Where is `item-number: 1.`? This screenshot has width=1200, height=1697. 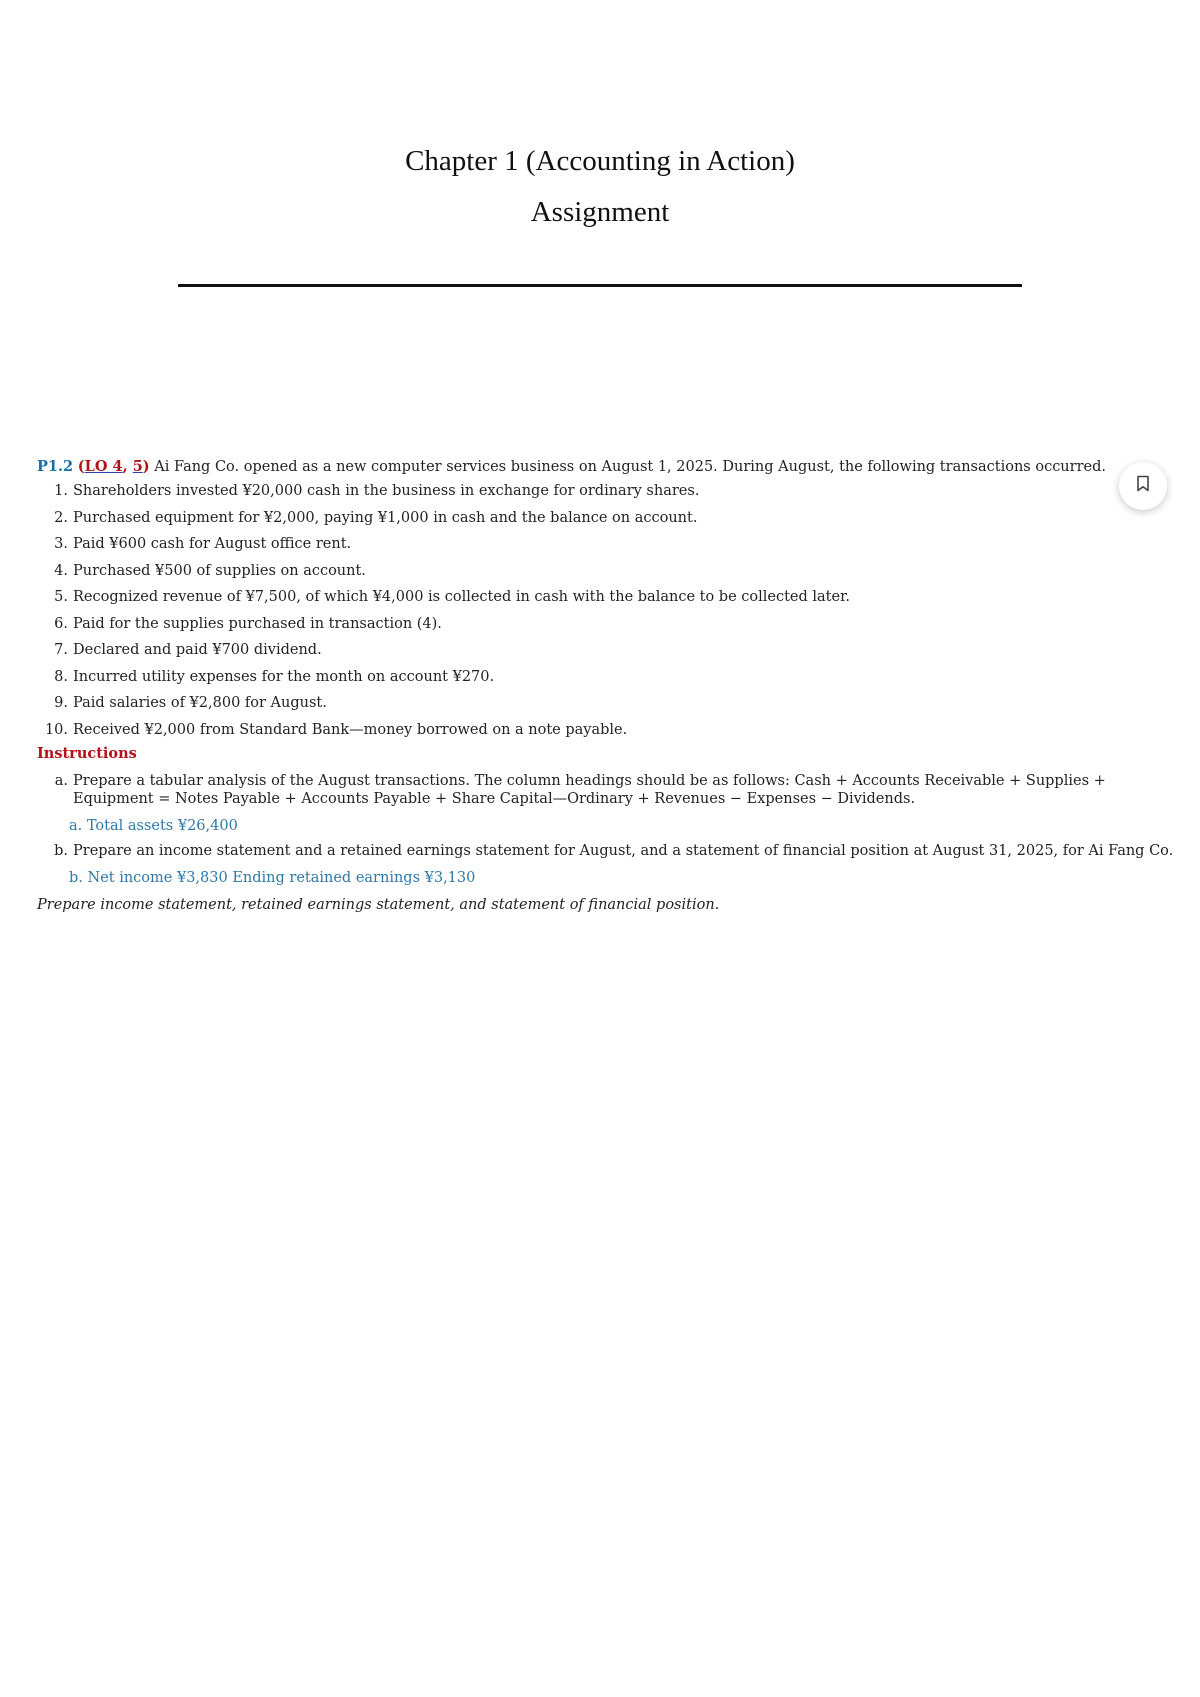
item-number: 1. is located at coordinates (61, 491).